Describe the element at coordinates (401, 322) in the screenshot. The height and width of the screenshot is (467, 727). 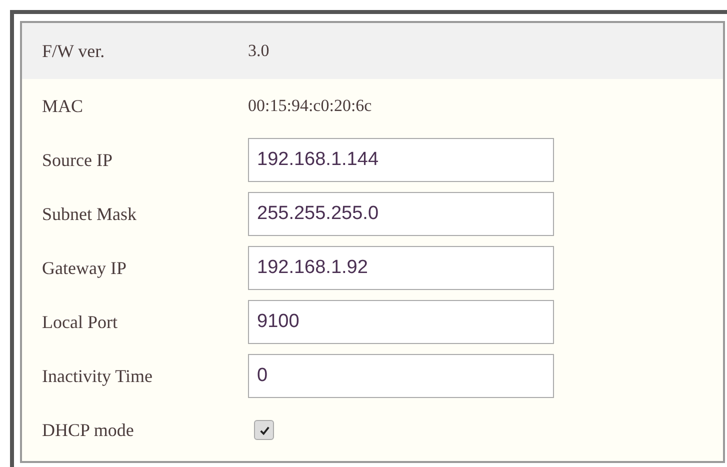
I see `input-field: 9100` at that location.